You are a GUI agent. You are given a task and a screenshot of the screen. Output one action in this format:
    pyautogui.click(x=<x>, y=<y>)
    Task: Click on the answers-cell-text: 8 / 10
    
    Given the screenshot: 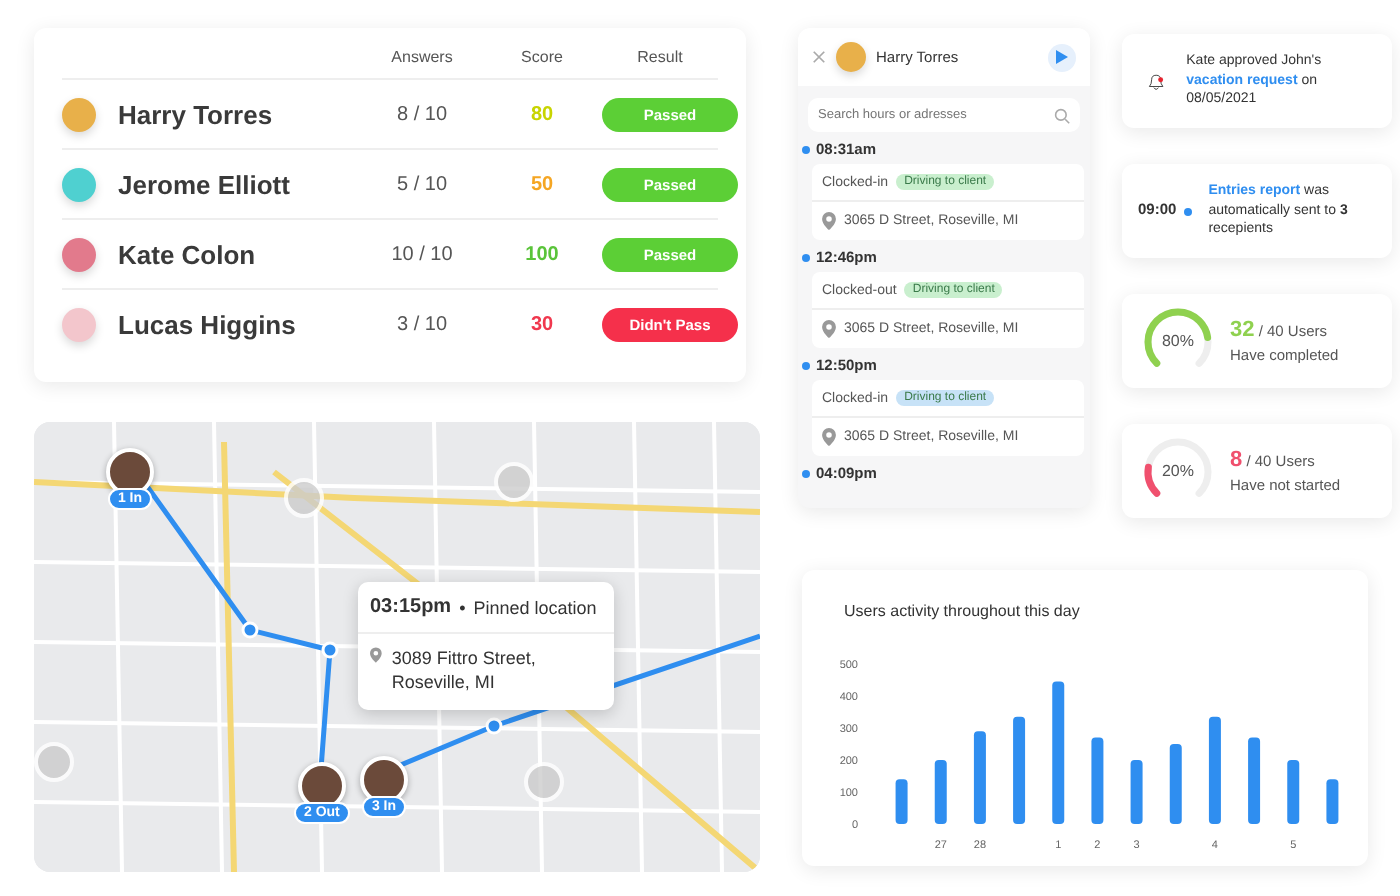 What is the action you would take?
    pyautogui.click(x=422, y=114)
    